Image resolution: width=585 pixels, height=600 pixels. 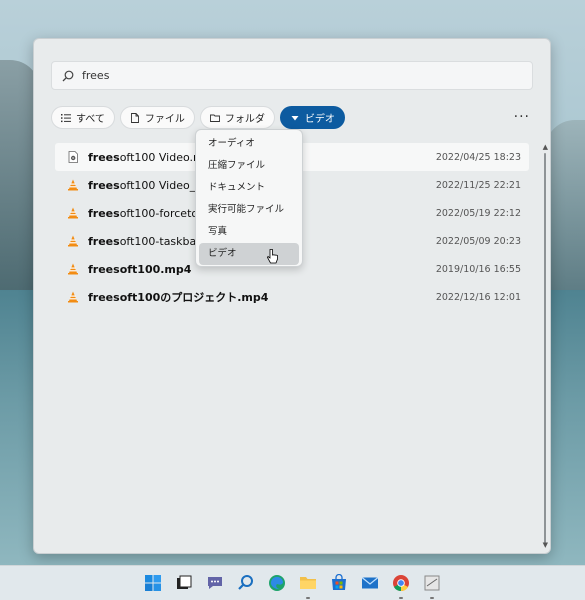 I want to click on dropdown-option-executable: 実行可能ファイル, so click(x=249, y=210).